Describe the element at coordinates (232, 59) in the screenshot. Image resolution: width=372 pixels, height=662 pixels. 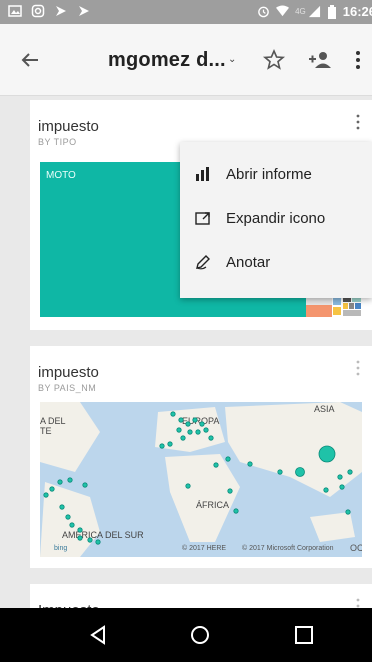
I see `chevron-down-icon: ⌄` at that location.